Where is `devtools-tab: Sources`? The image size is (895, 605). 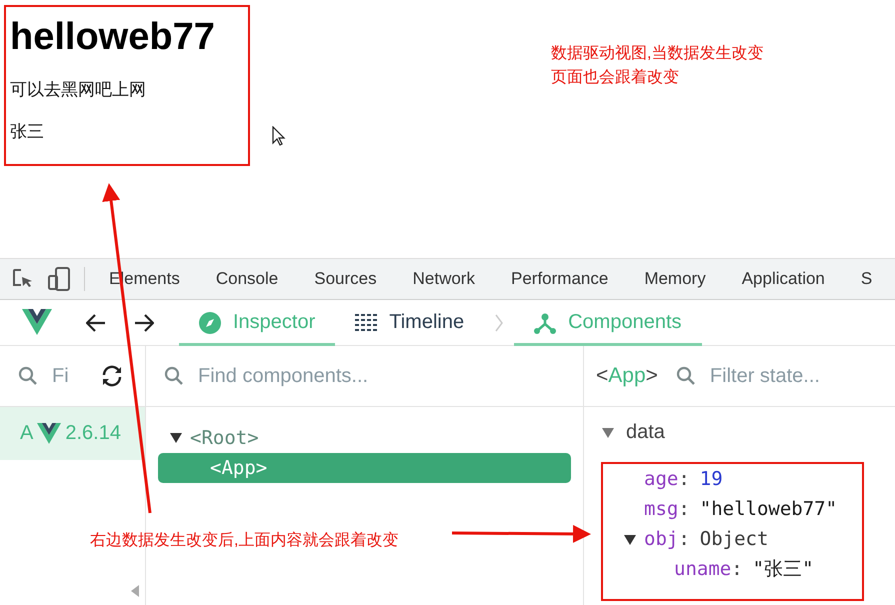 devtools-tab: Sources is located at coordinates (345, 279).